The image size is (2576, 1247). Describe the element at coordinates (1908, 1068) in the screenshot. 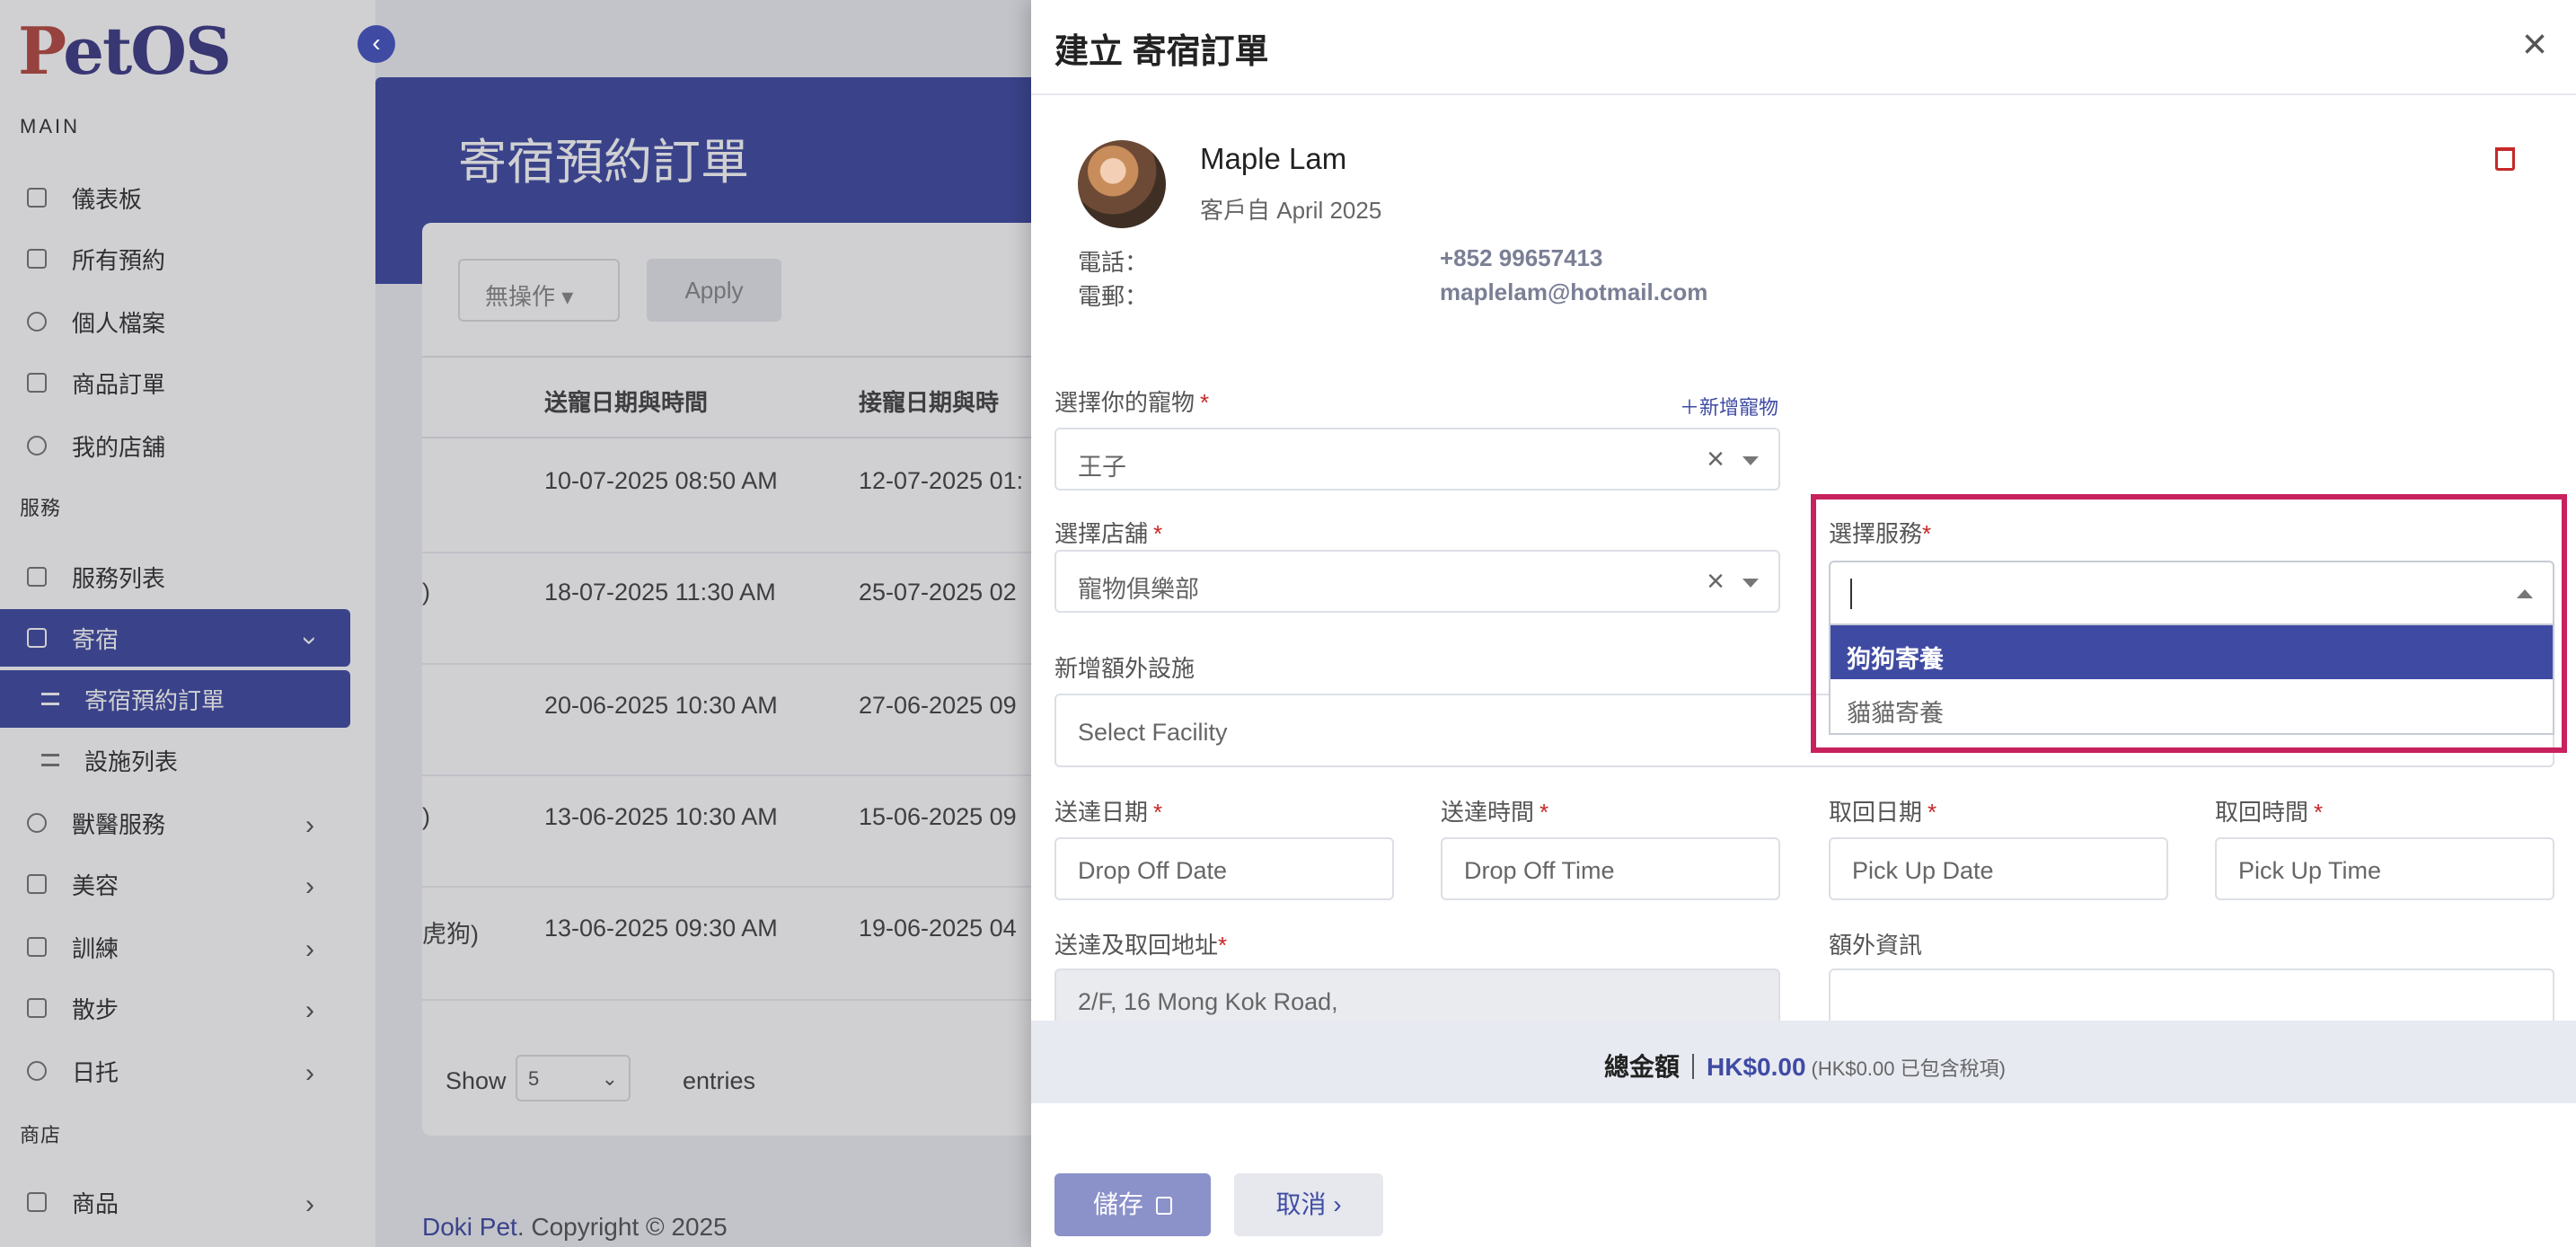

I see `tax-note: (HK$0.00 已包含稅項)` at that location.